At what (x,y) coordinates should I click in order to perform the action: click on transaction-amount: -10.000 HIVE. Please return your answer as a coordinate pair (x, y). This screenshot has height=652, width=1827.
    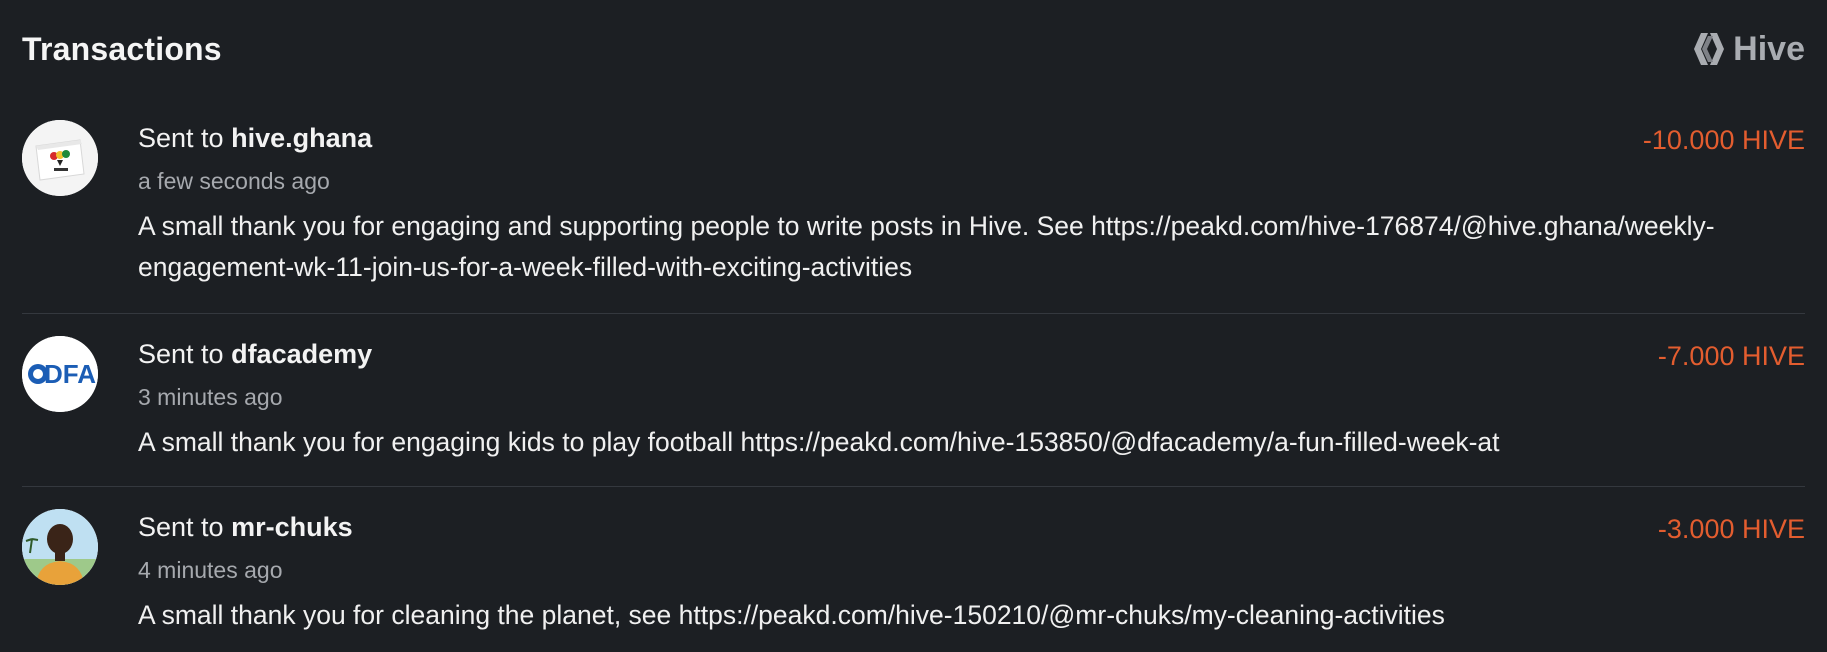
    Looking at the image, I should click on (1723, 140).